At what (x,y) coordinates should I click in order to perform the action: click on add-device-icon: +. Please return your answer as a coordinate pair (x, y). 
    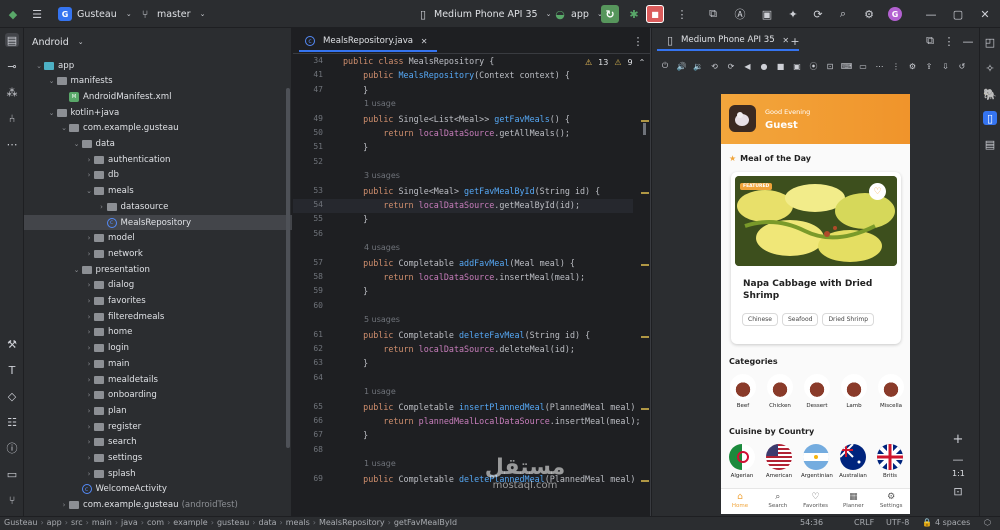
    Looking at the image, I should click on (795, 41).